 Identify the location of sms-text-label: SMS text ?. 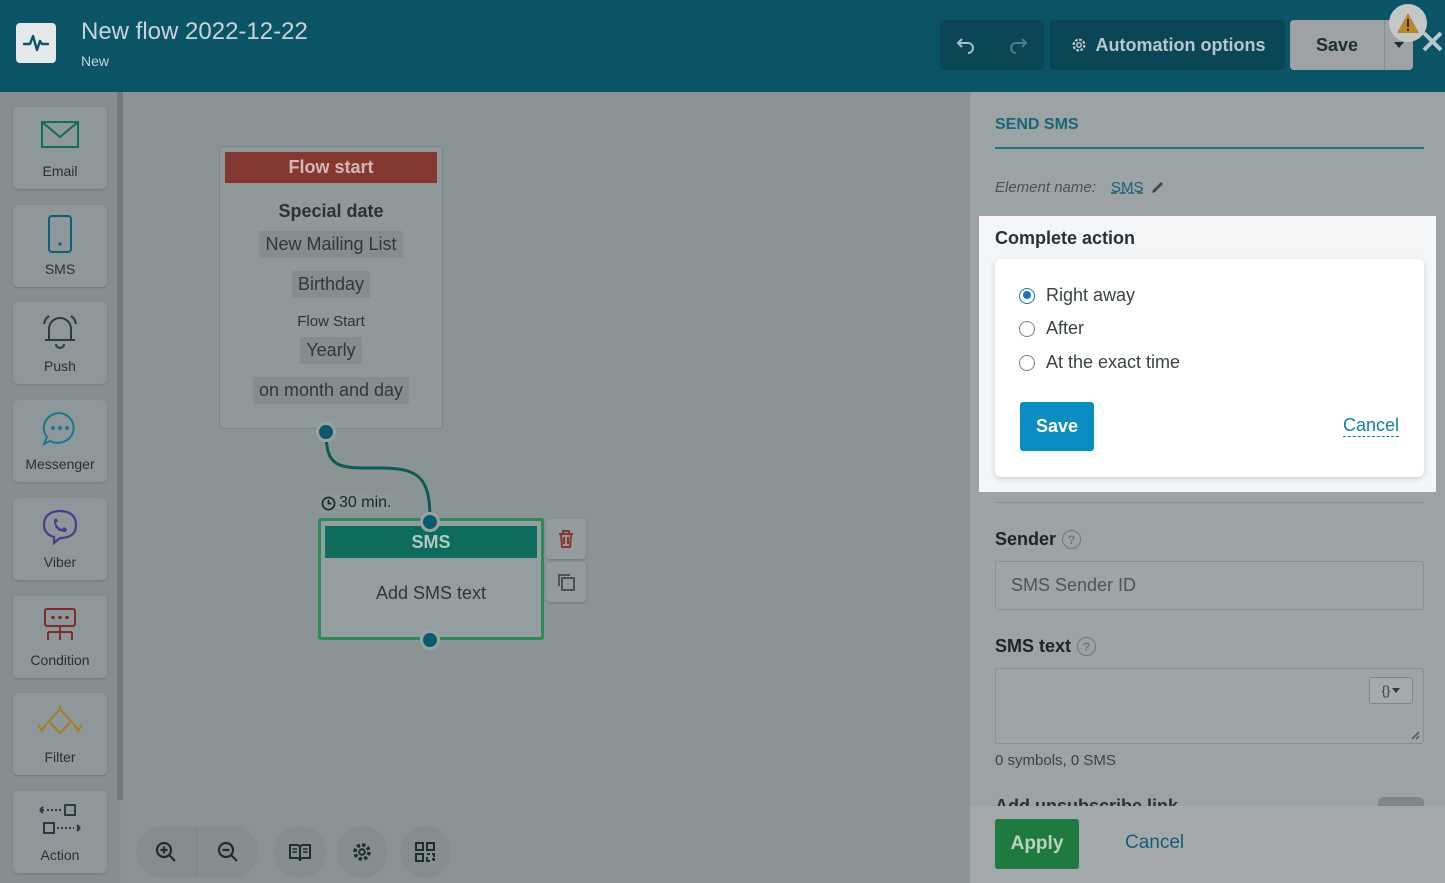
(1046, 646).